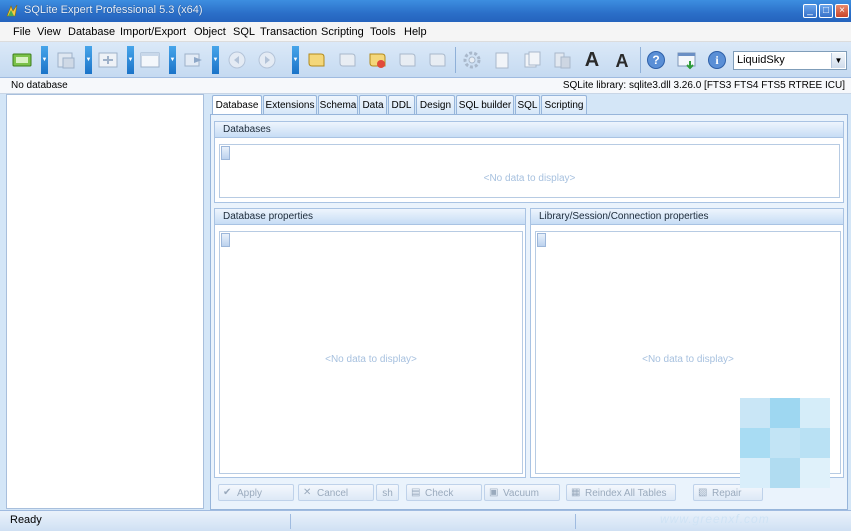  I want to click on checkmark-icon: ✔, so click(227, 492).